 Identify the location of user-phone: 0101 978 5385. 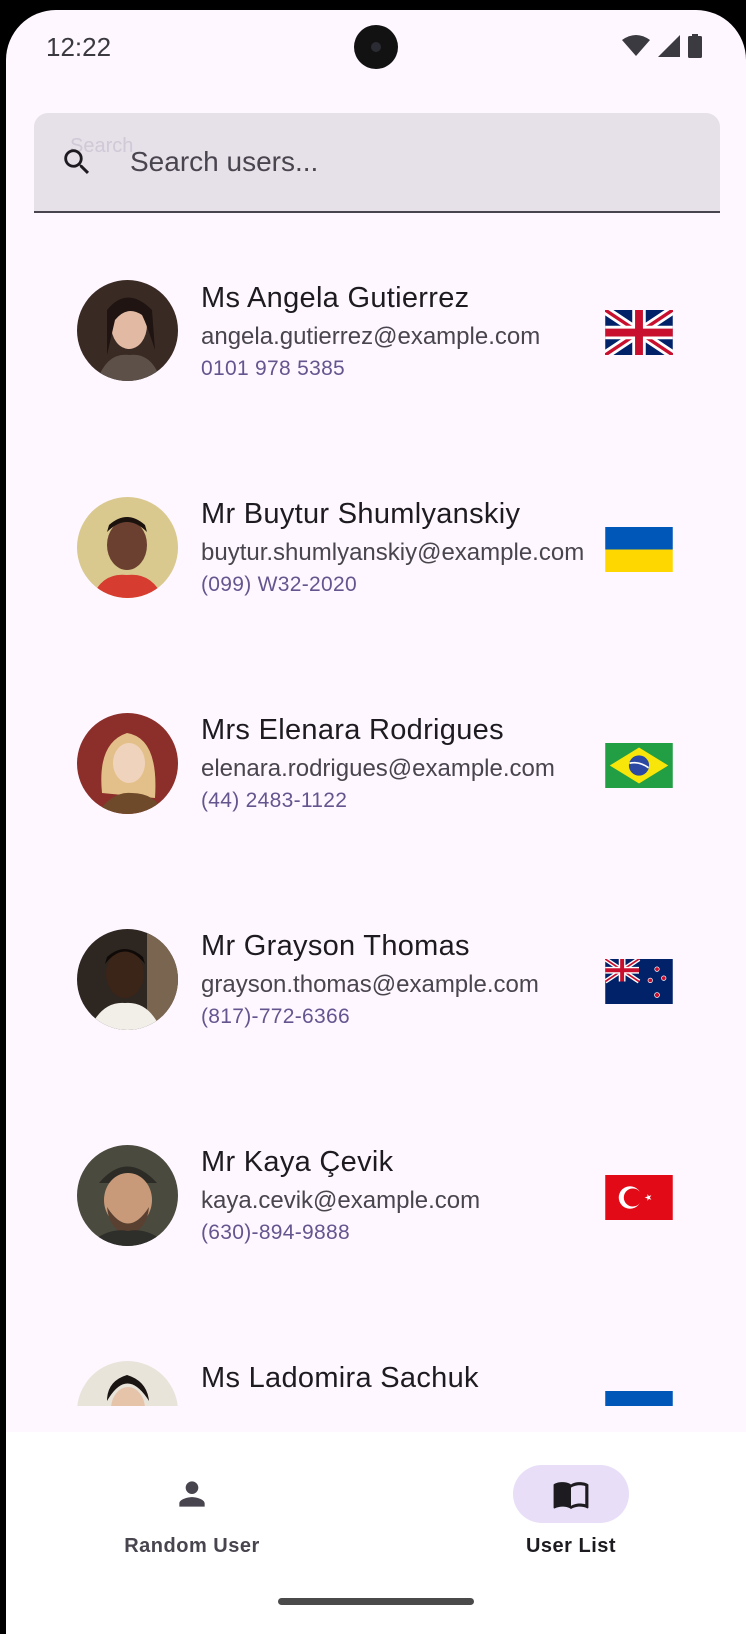
(273, 368).